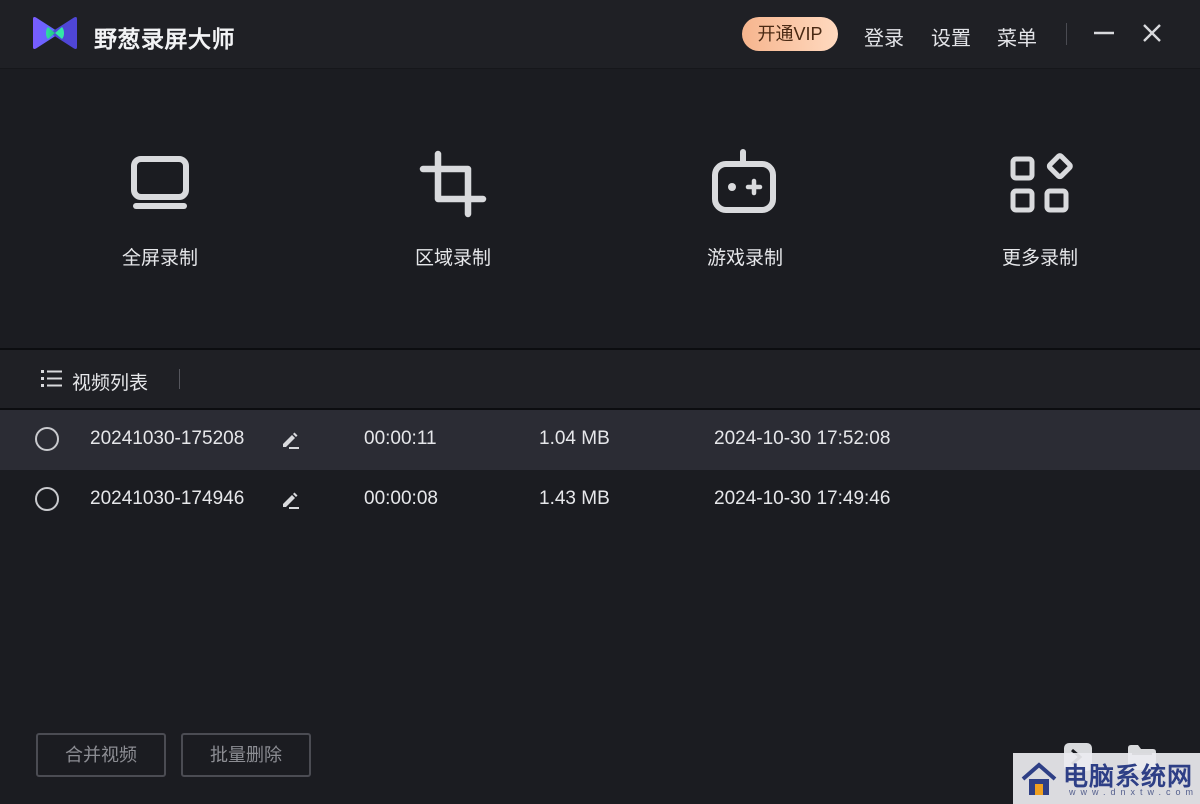 This screenshot has width=1200, height=804. Describe the element at coordinates (110, 381) in the screenshot. I see `video-list-title: 视频列表` at that location.